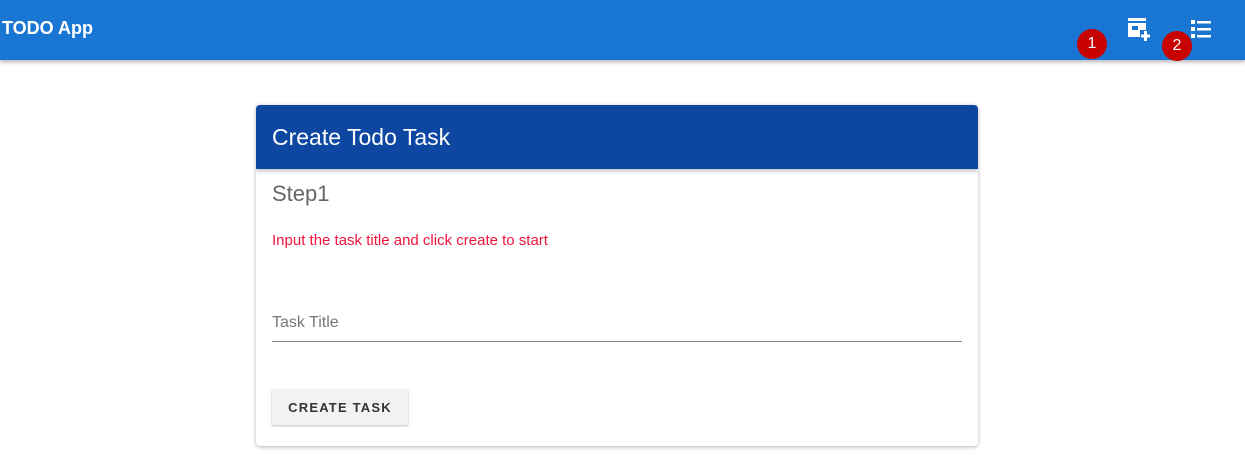 Image resolution: width=1245 pixels, height=467 pixels. I want to click on add-task-icon, so click(1140, 30).